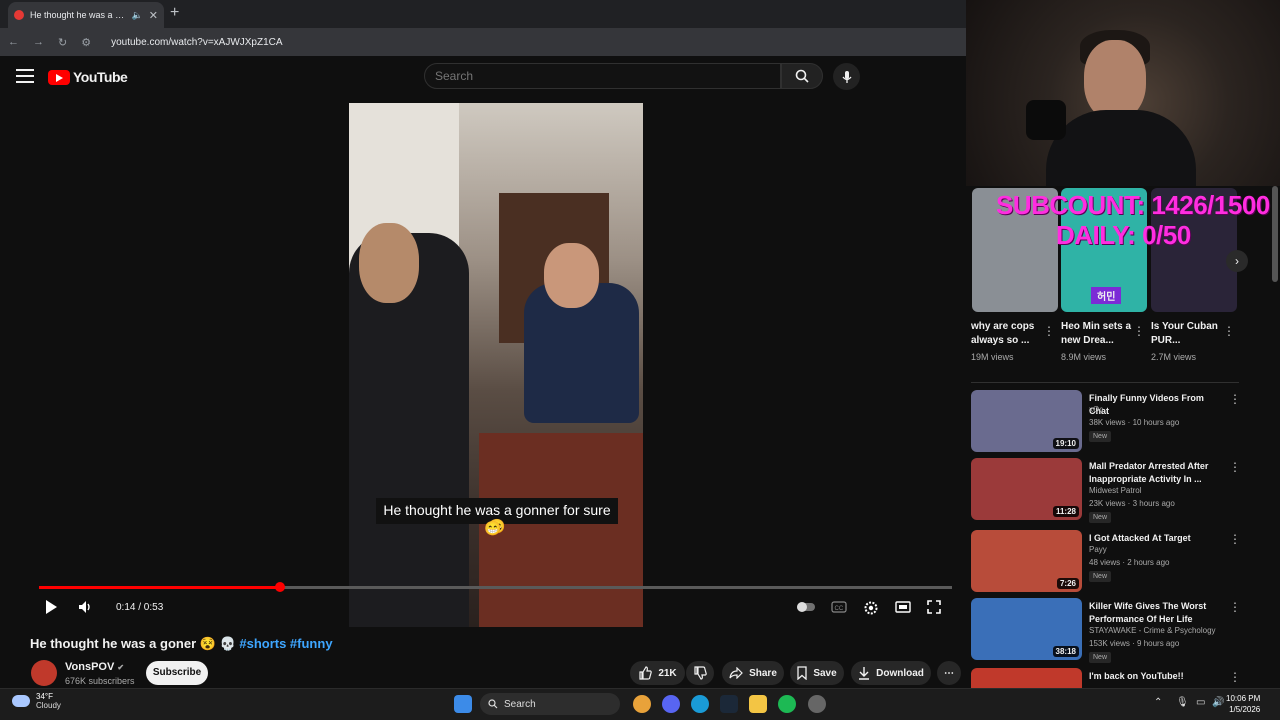  Describe the element at coordinates (1026, 561) in the screenshot. I see `recommendation-thumbnail: 7:26` at that location.